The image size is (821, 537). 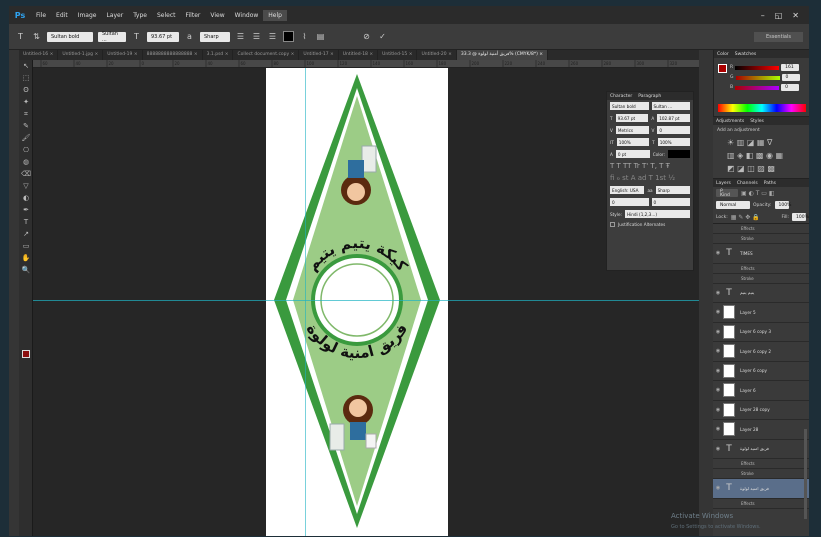 I want to click on menu-window: Window, so click(x=247, y=15).